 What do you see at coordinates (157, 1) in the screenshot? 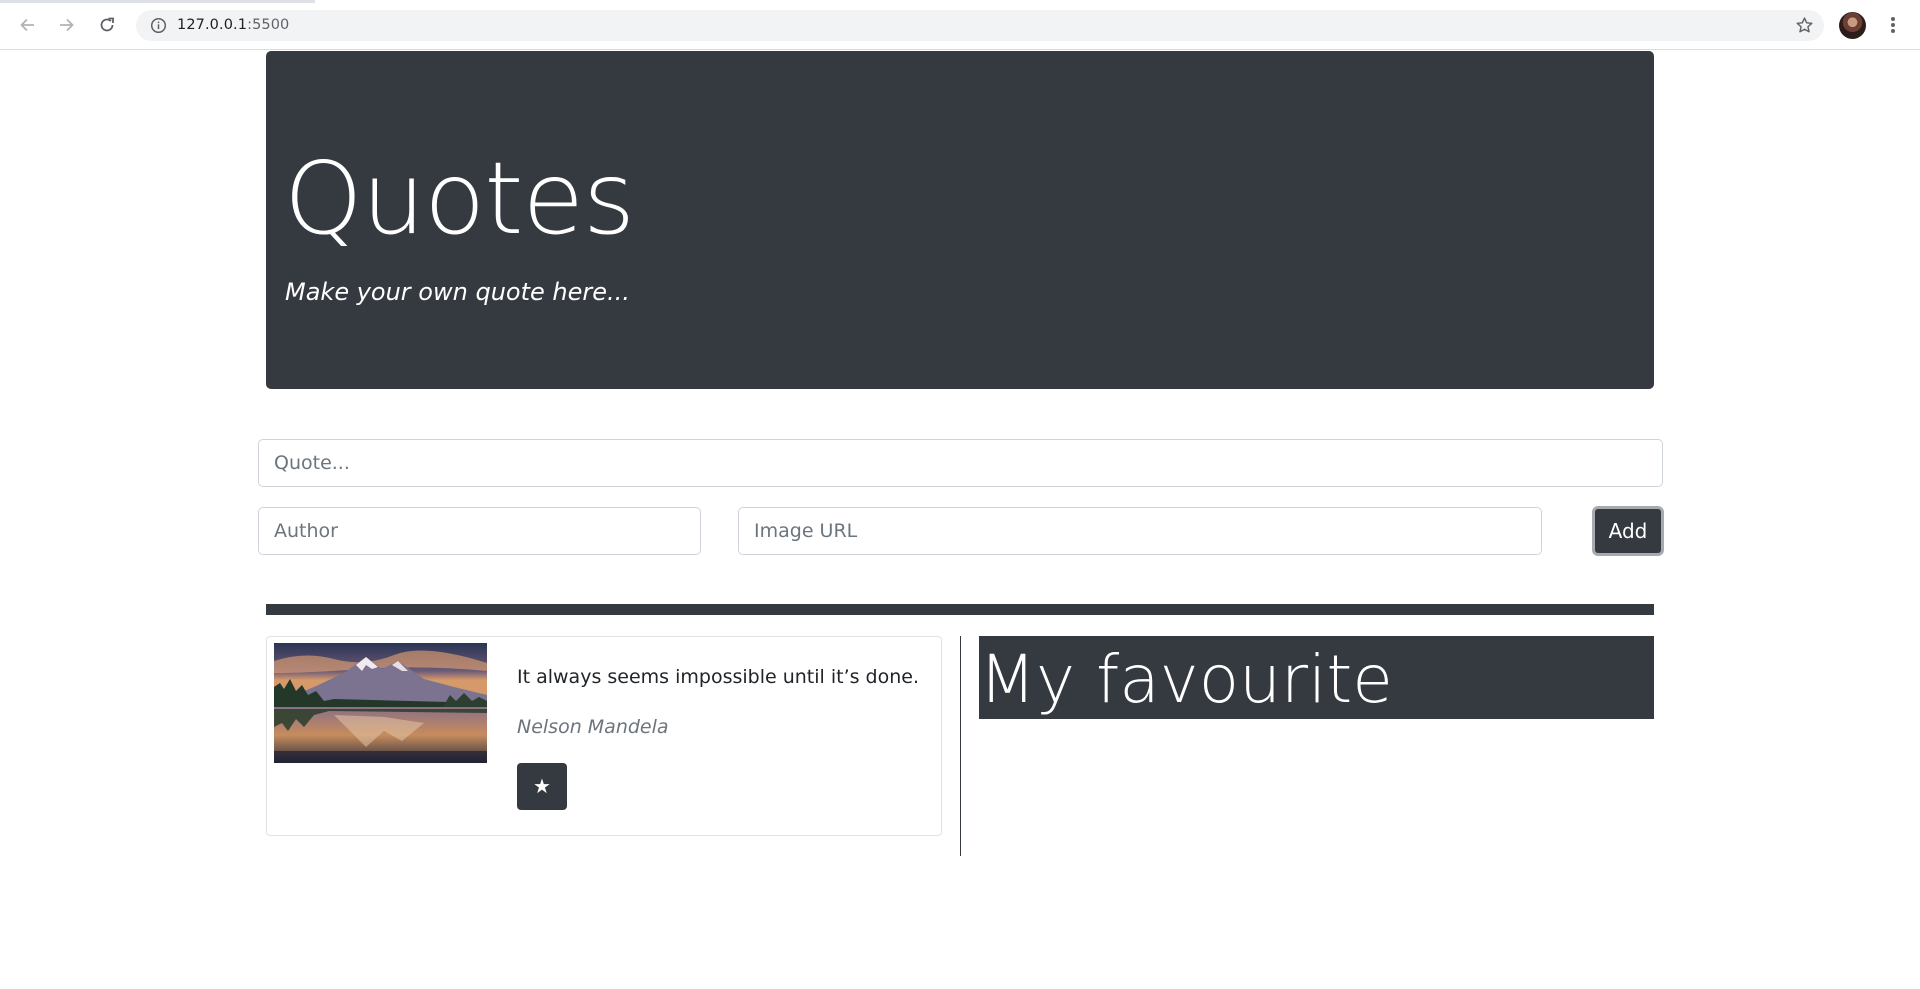
I see `tab-strip` at bounding box center [157, 1].